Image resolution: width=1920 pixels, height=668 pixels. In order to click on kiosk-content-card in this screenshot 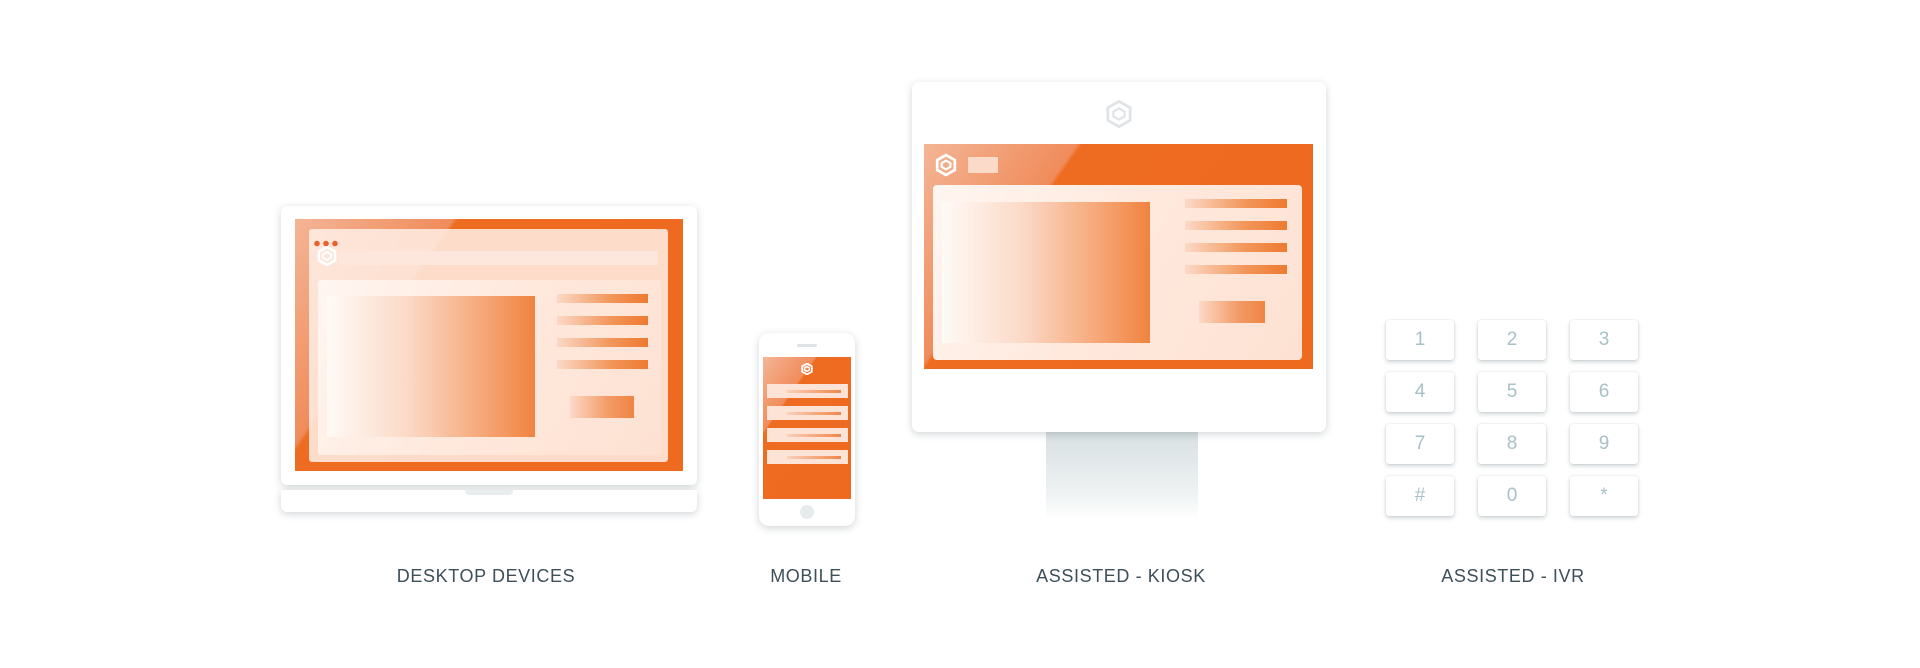, I will do `click(1117, 272)`.